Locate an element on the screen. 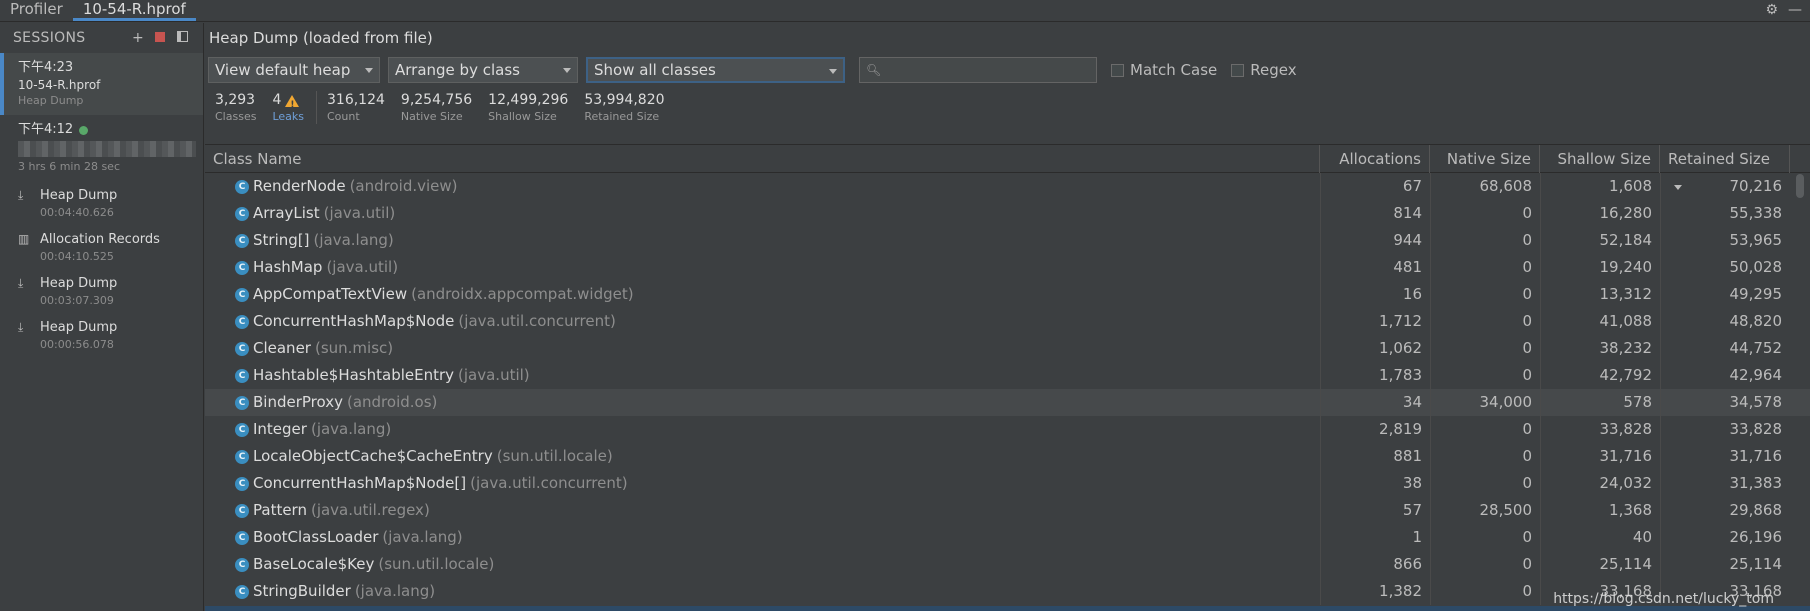 This screenshot has height=611, width=1810. heap-select-value: View default heap is located at coordinates (283, 70).